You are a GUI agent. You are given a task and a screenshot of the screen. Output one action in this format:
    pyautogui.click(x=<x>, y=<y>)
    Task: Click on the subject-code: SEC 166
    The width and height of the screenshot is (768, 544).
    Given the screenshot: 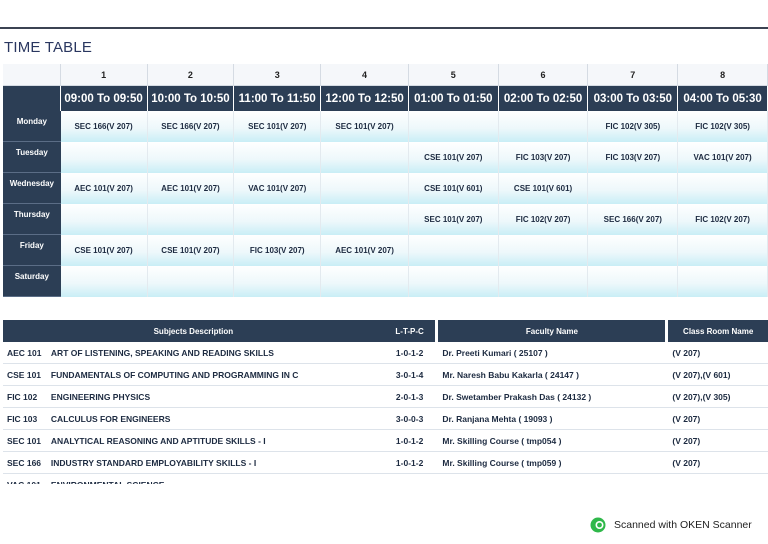 What is the action you would take?
    pyautogui.click(x=25, y=463)
    